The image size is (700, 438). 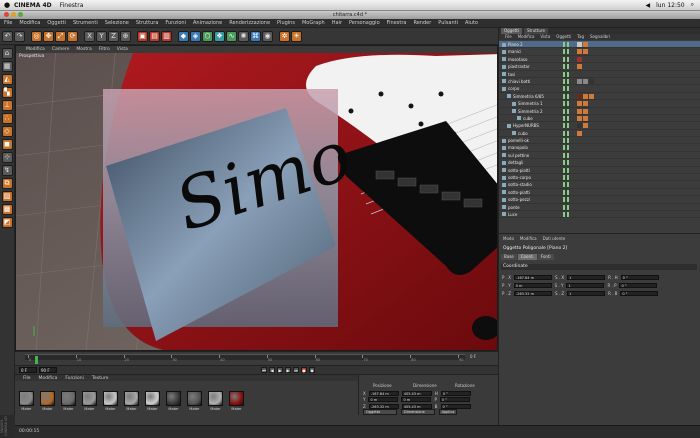 I want to click on attribute-field: 0 m, so click(x=532, y=285).